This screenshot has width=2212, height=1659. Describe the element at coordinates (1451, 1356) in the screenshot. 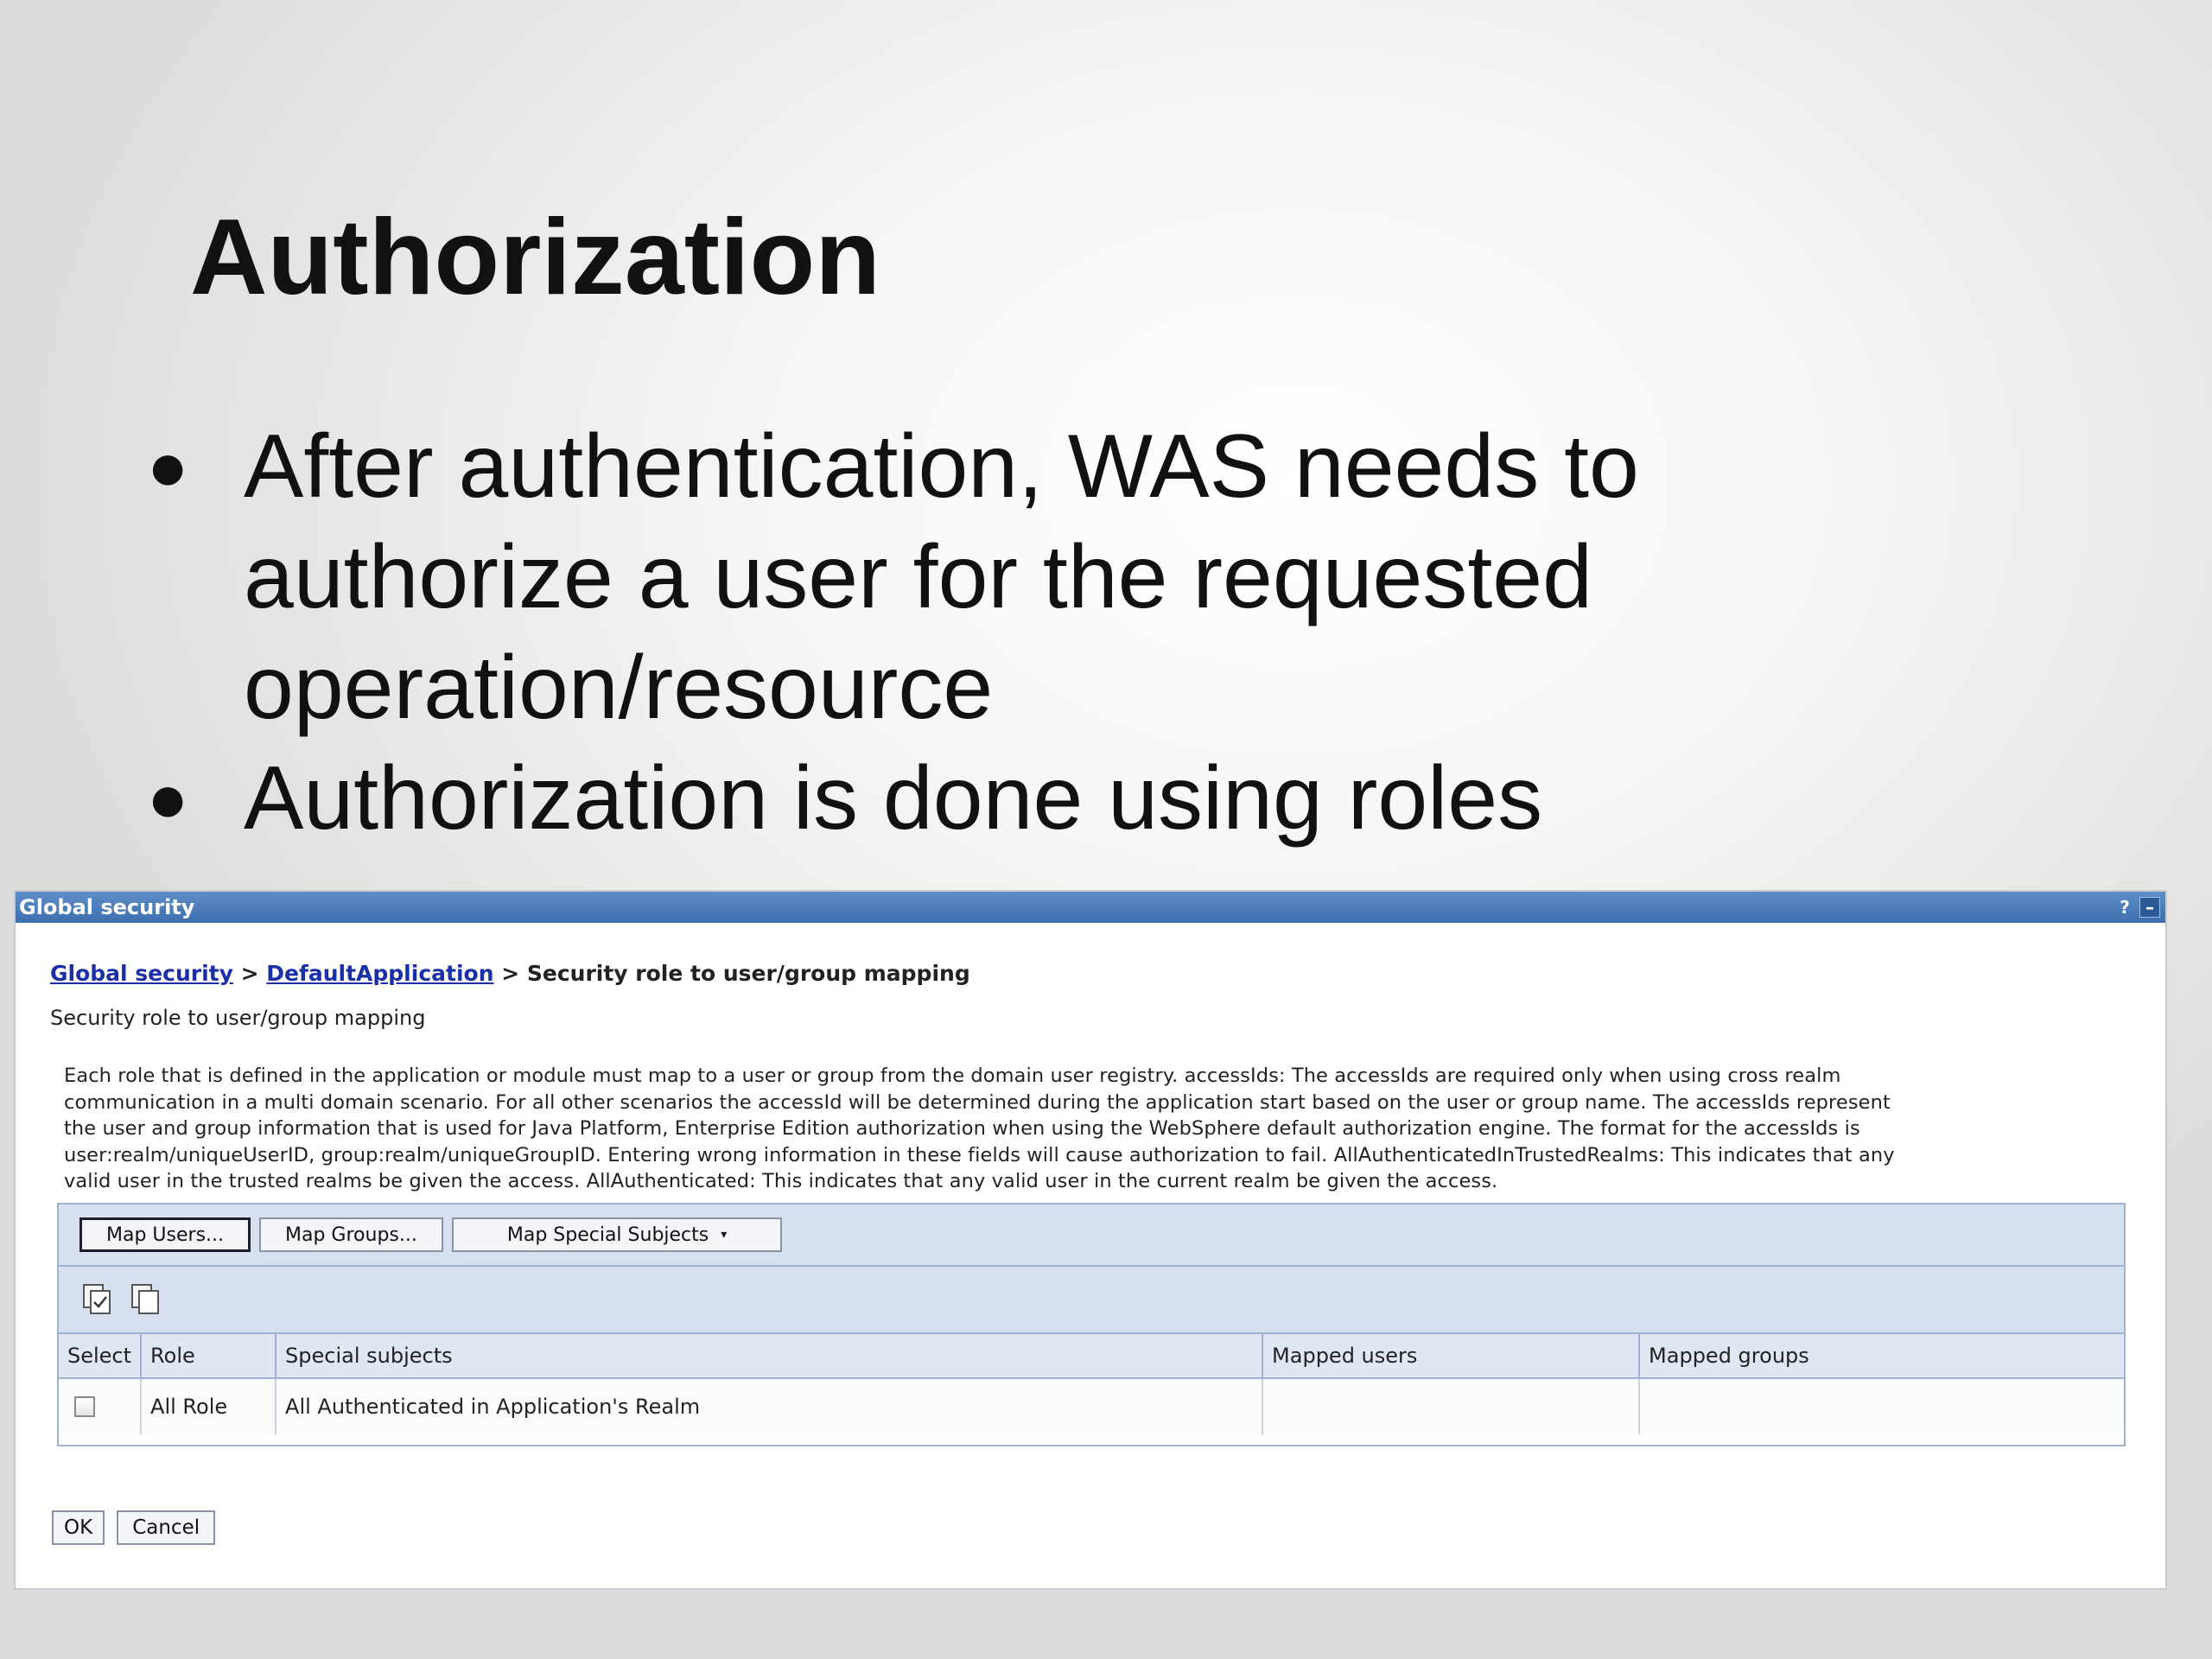

I see `column-header-mapped-users: Mapped users` at that location.